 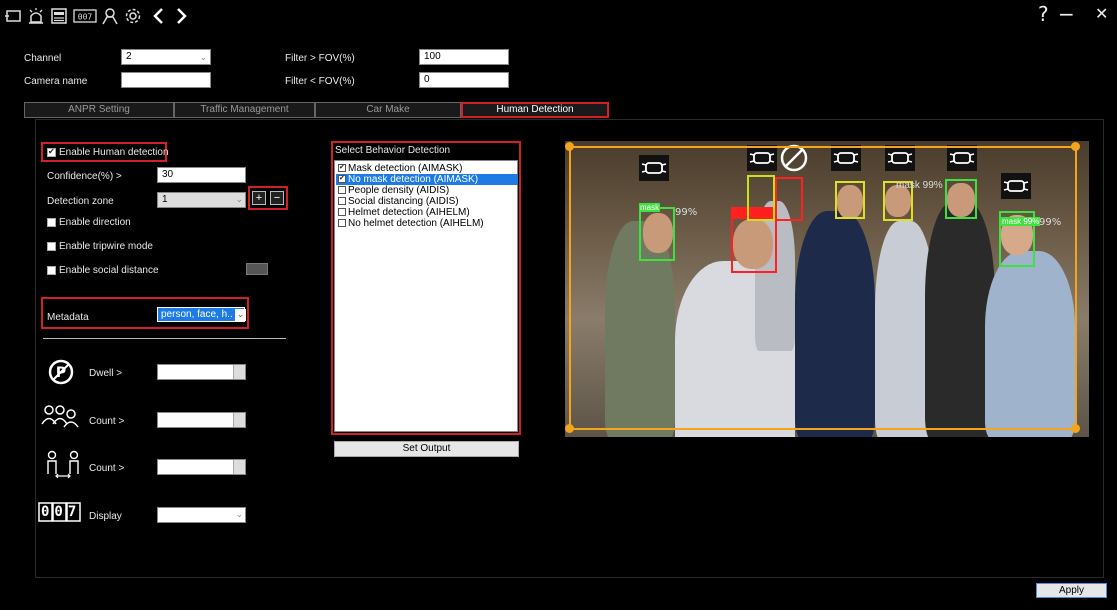 What do you see at coordinates (95, 222) in the screenshot?
I see `enable-direction-label: Enable direction` at bounding box center [95, 222].